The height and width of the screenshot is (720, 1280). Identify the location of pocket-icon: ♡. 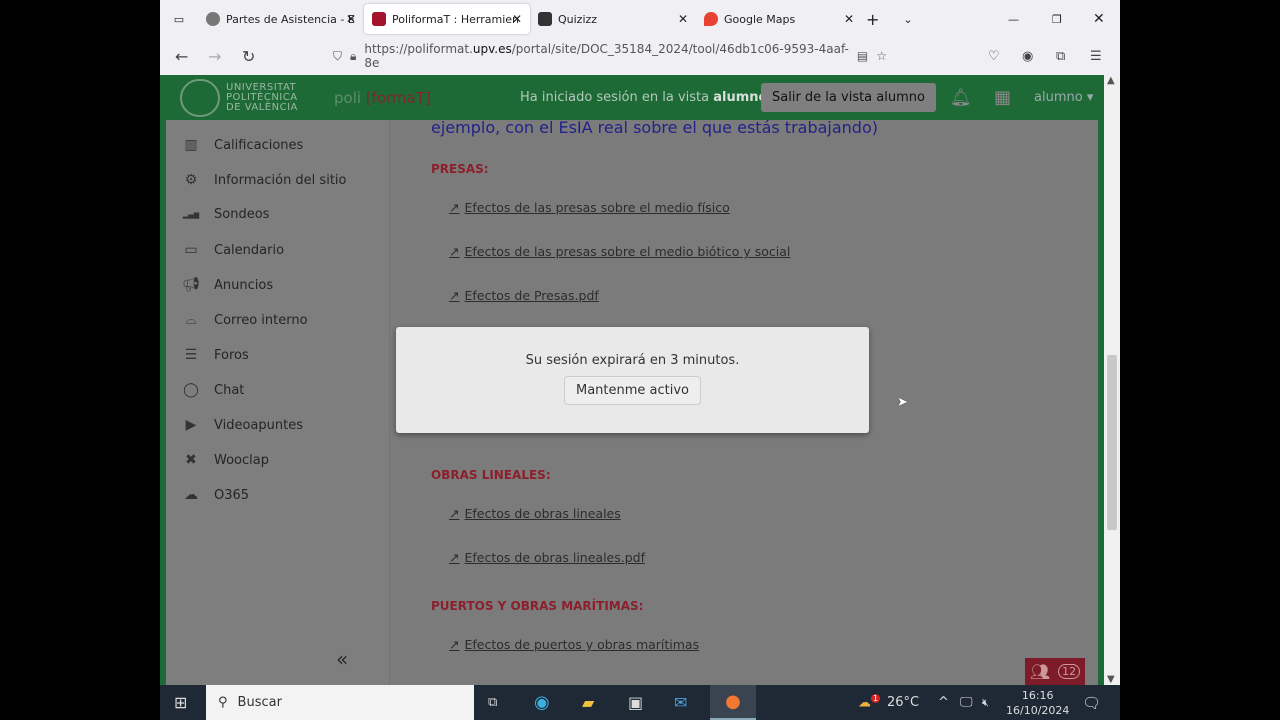
(994, 56).